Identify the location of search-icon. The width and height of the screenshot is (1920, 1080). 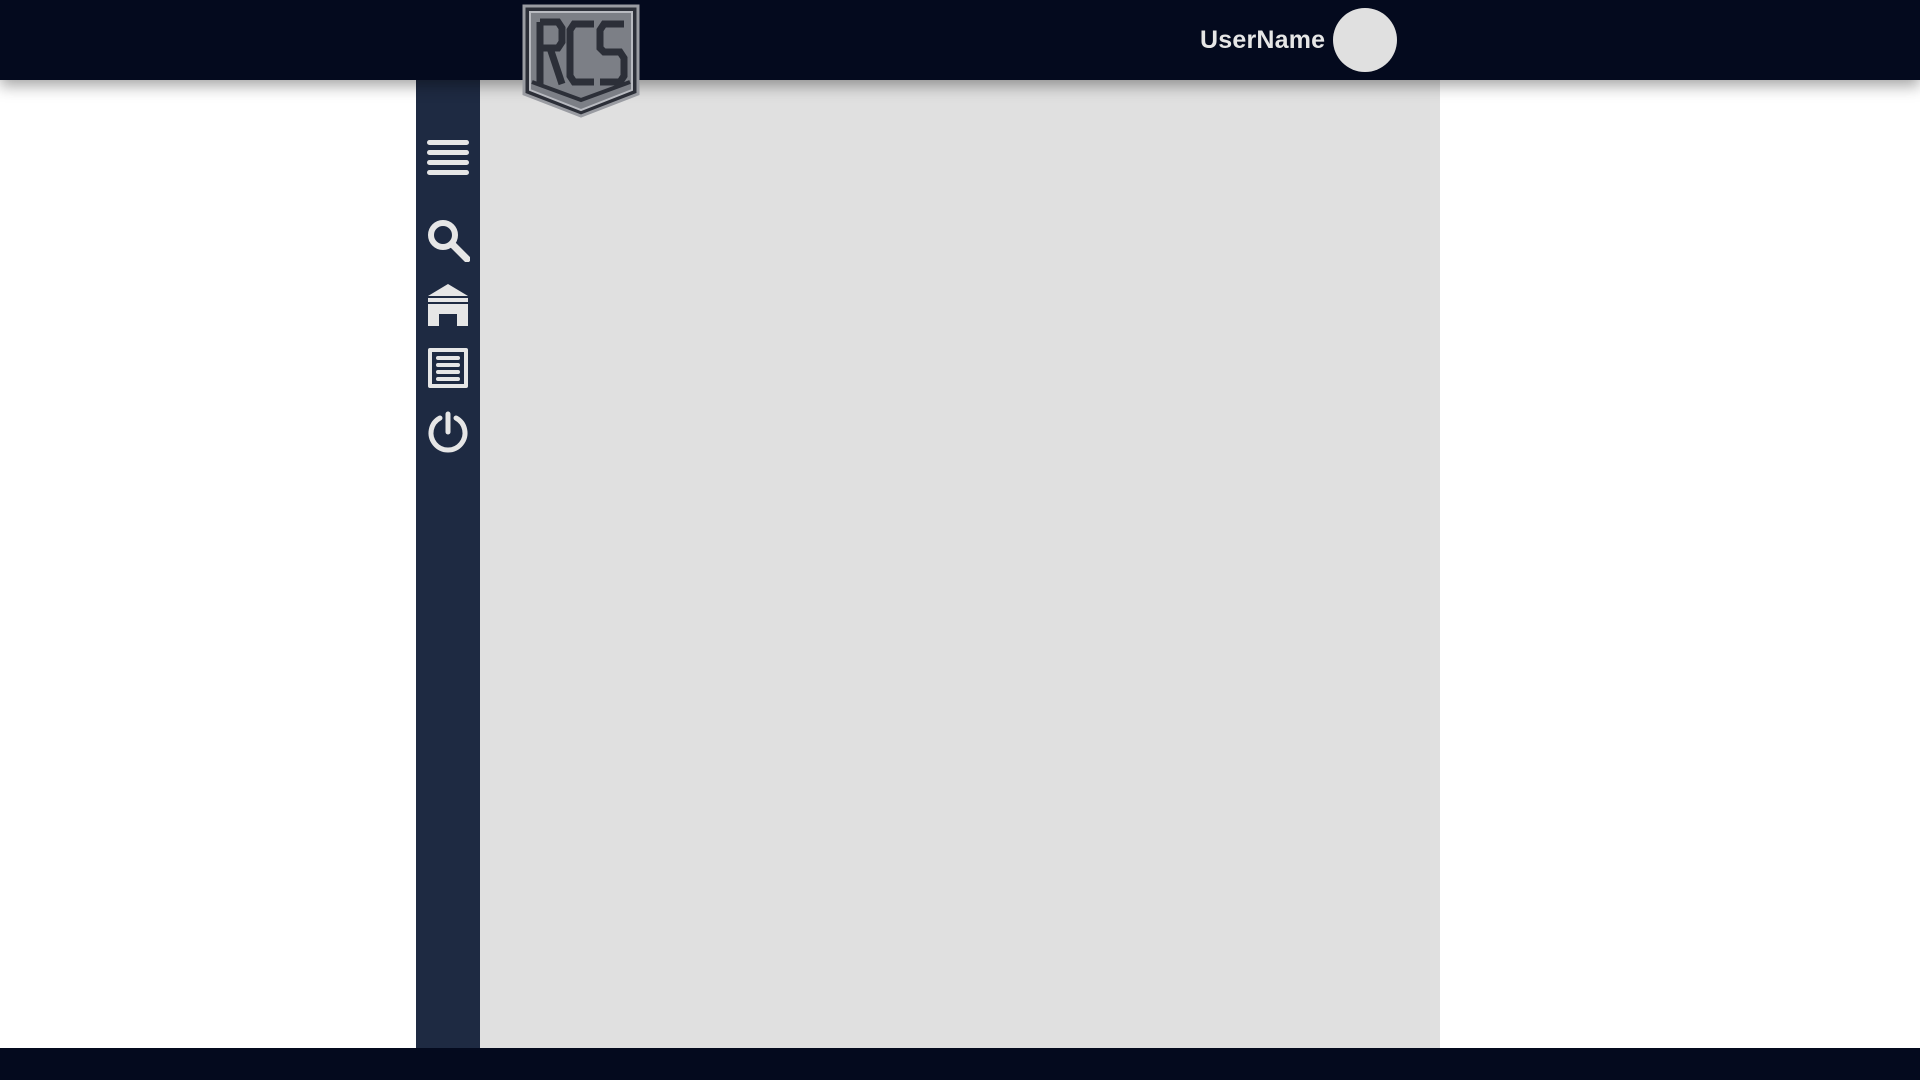
(448, 240).